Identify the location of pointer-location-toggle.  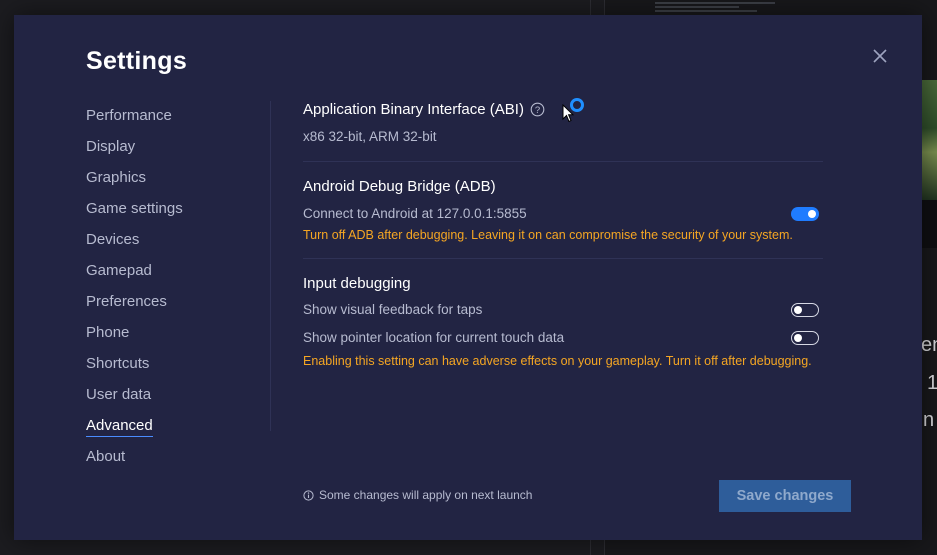
(805, 338).